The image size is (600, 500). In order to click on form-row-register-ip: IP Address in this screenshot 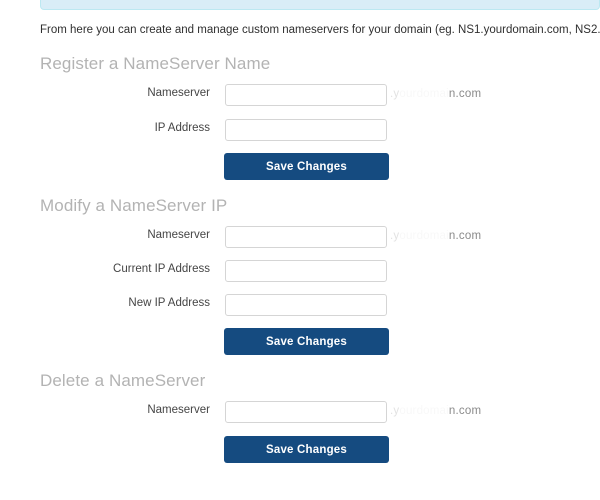, I will do `click(300, 130)`.